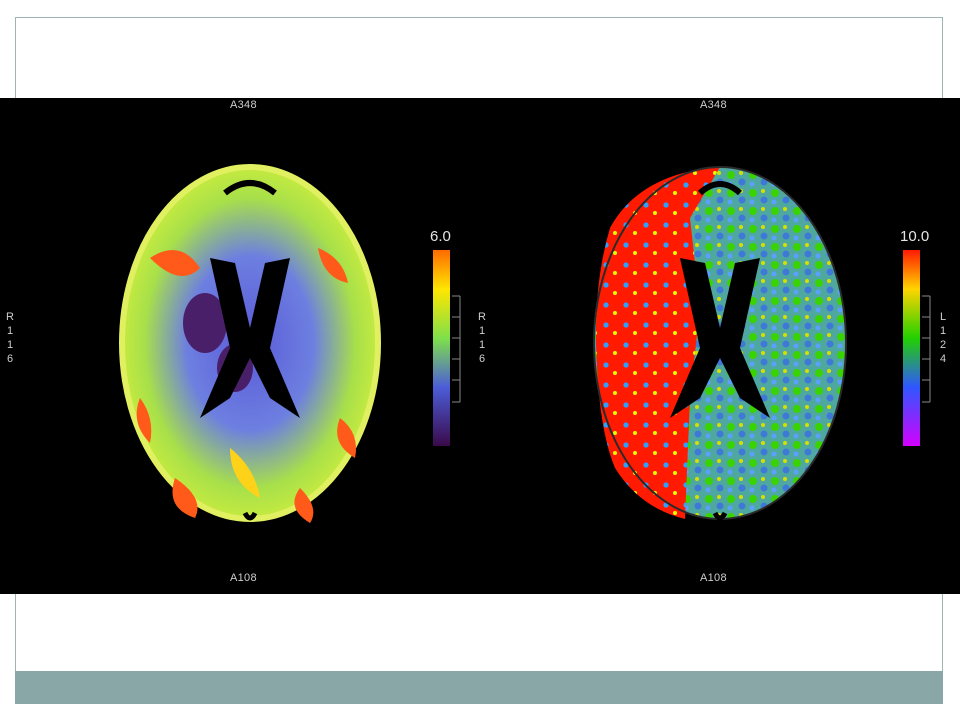 The width and height of the screenshot is (960, 720). Describe the element at coordinates (482, 359) in the screenshot. I see `middle-side-label-char: 6` at that location.